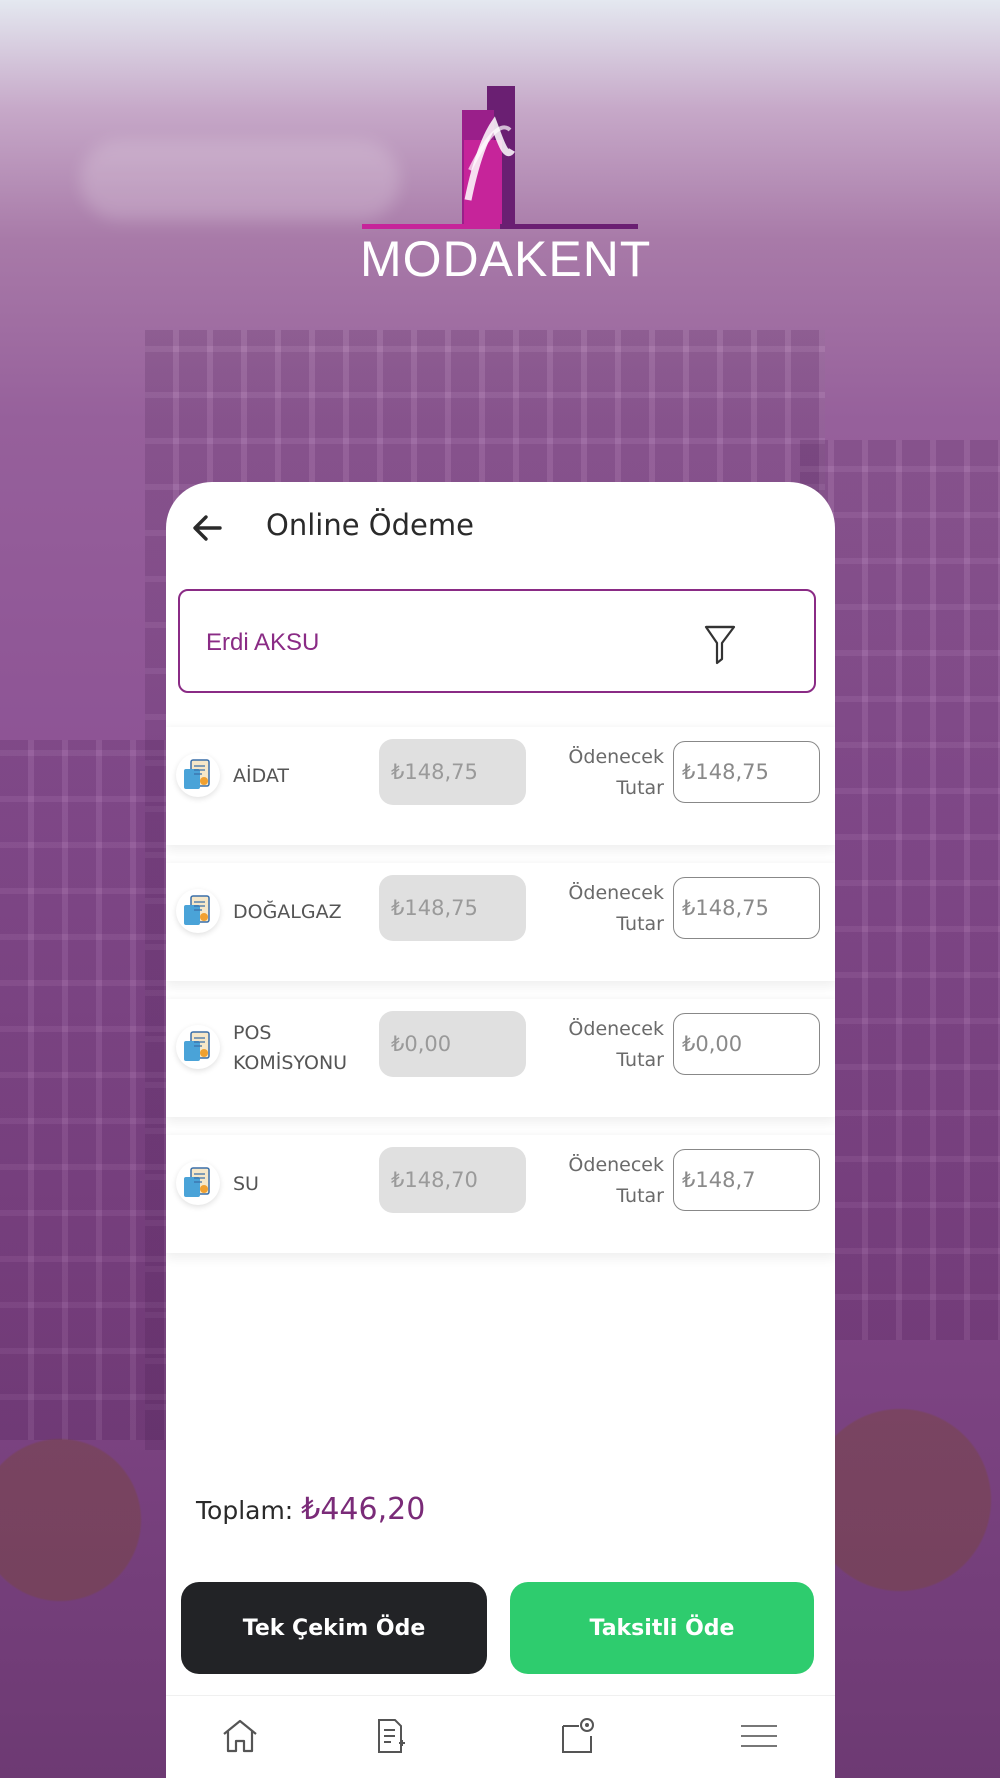 The width and height of the screenshot is (1000, 1778). What do you see at coordinates (363, 1509) in the screenshot?
I see `total-value: ₺446,20` at bounding box center [363, 1509].